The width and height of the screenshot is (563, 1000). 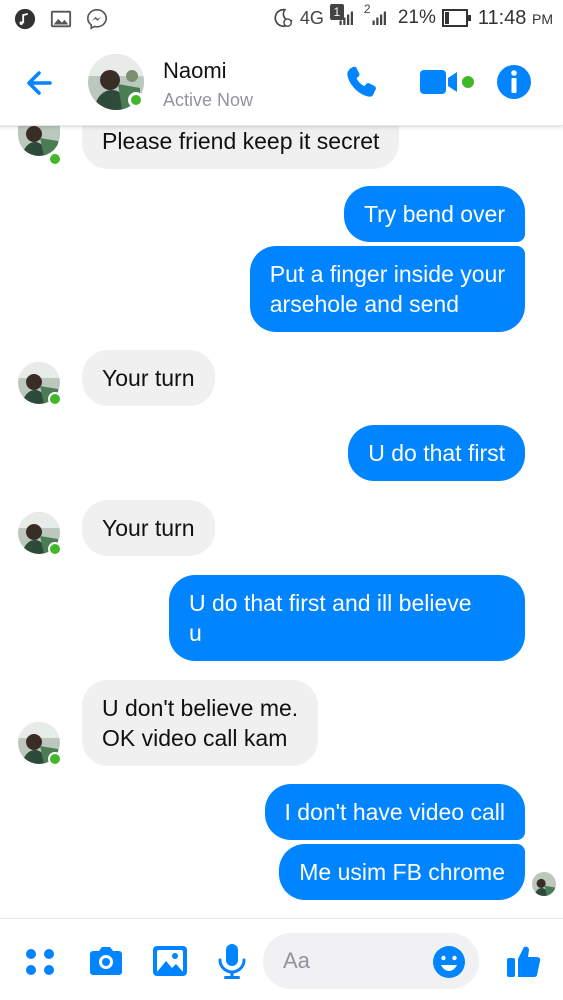 I want to click on avatar-photo, so click(x=544, y=884).